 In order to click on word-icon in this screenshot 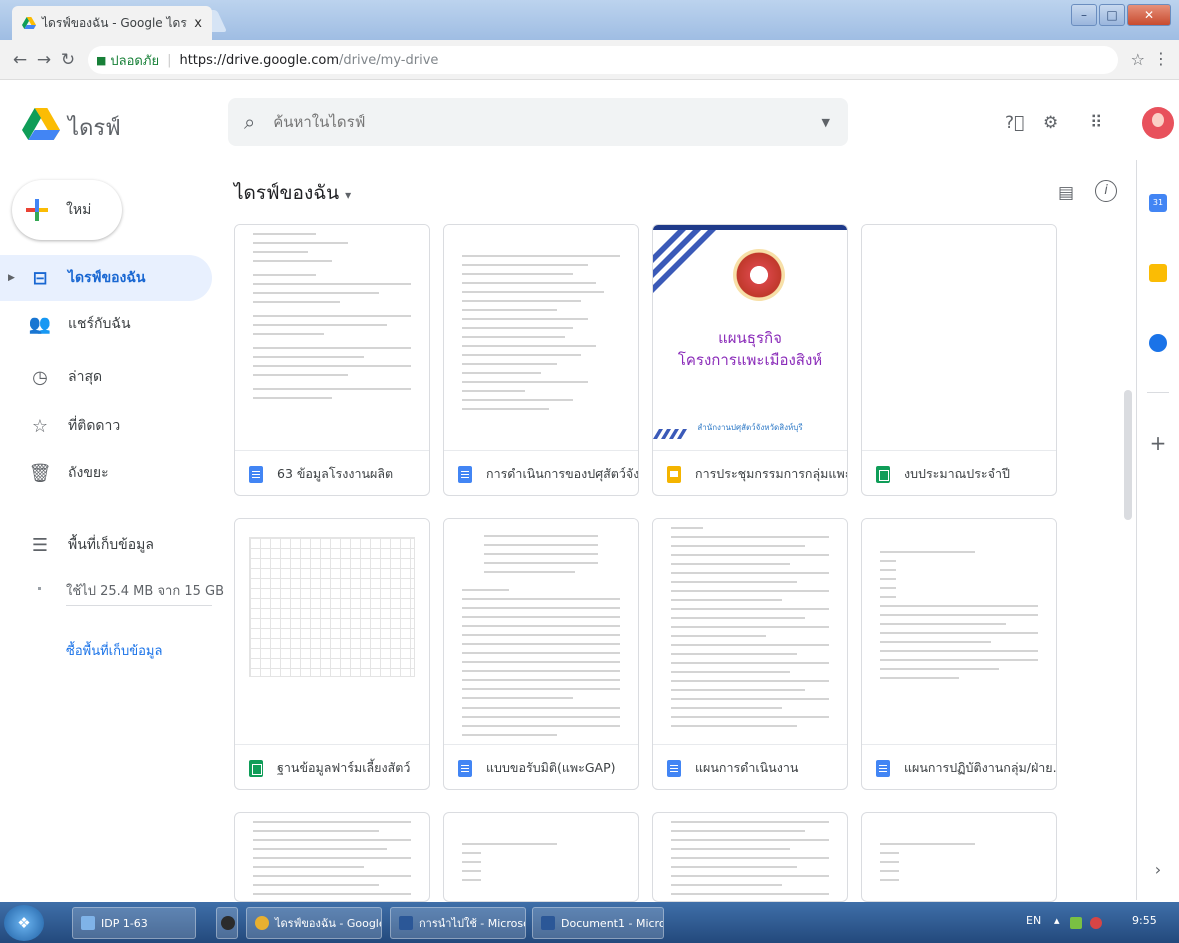, I will do `click(406, 923)`.